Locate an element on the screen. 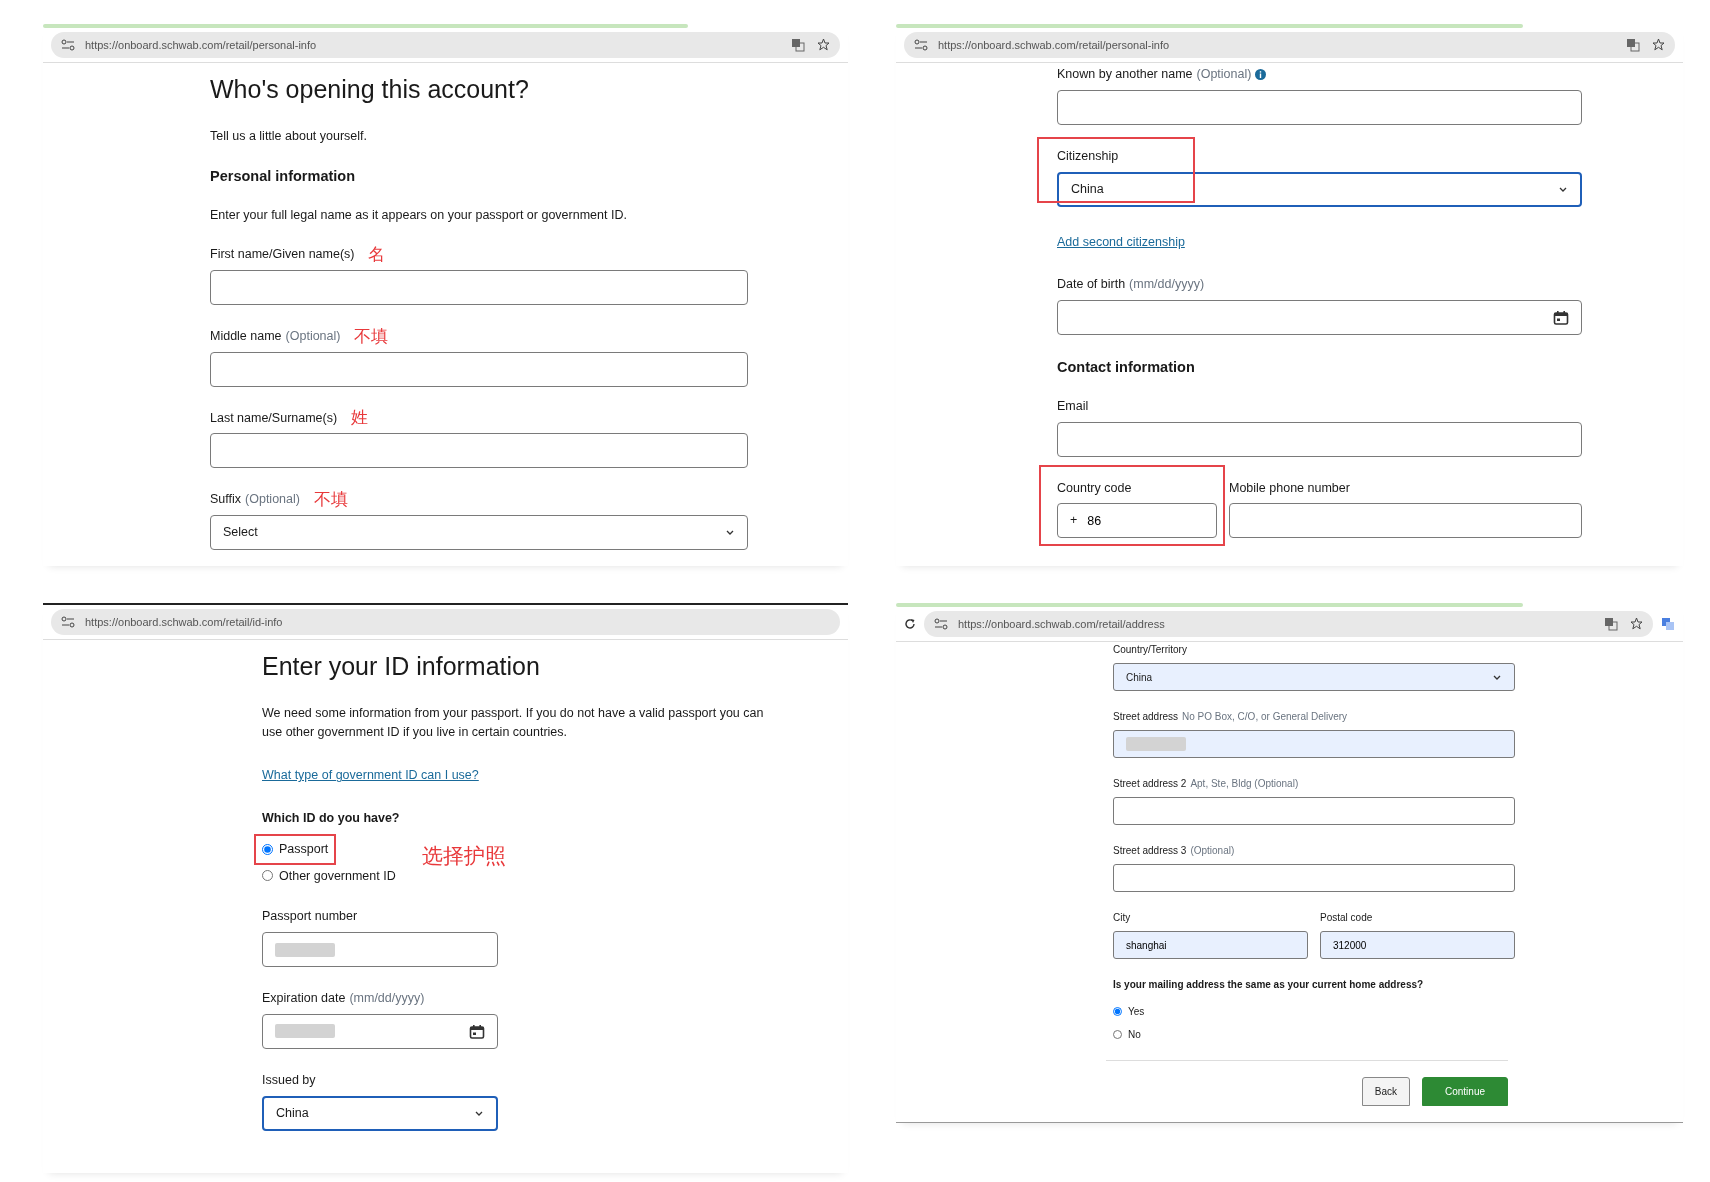 The image size is (1710, 1182). field-label: Date of birth is located at coordinates (1091, 285).